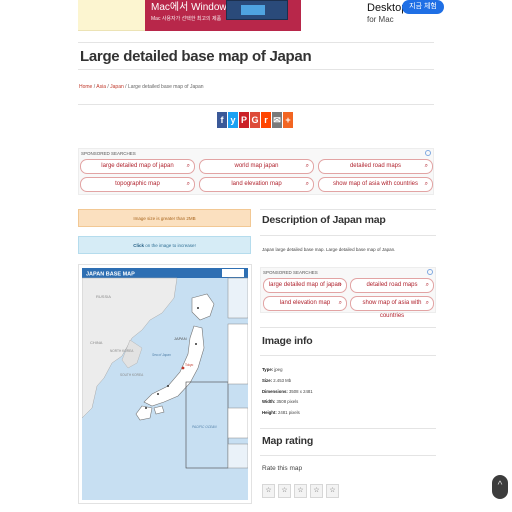 The width and height of the screenshot is (512, 512). I want to click on map-label-tokyo: Tokyo, so click(189, 365).